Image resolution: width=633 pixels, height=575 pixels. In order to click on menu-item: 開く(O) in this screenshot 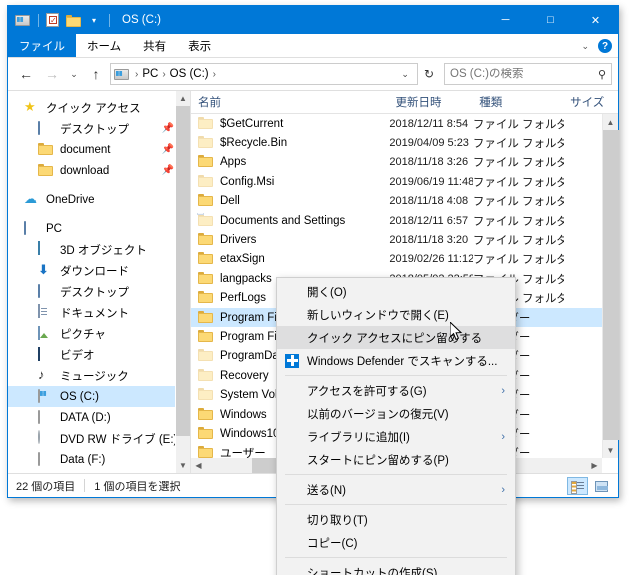, I will do `click(396, 291)`.